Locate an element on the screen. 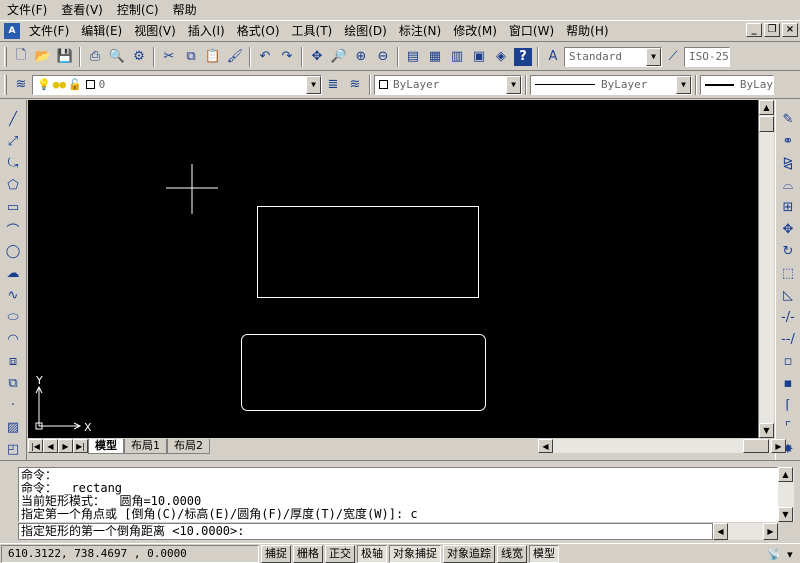 The height and width of the screenshot is (563, 800). menu-help: 帮助(H) is located at coordinates (587, 31).